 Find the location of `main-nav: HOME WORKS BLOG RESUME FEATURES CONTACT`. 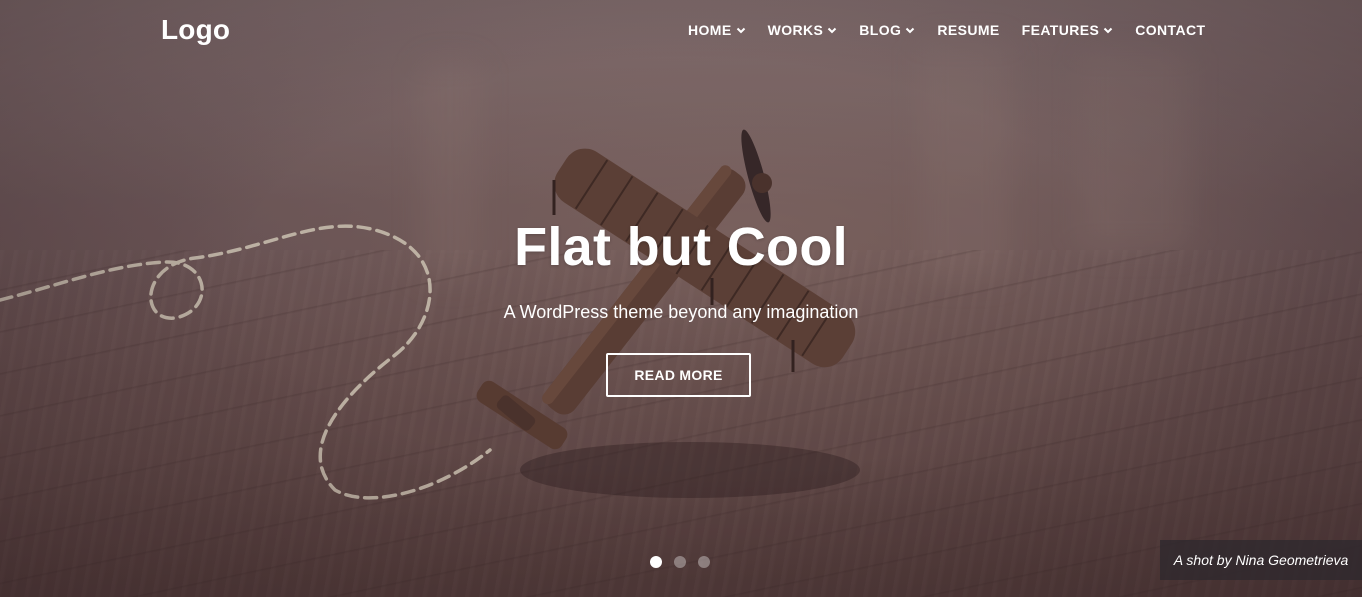

main-nav: HOME WORKS BLOG RESUME FEATURES CONTACT is located at coordinates (946, 30).